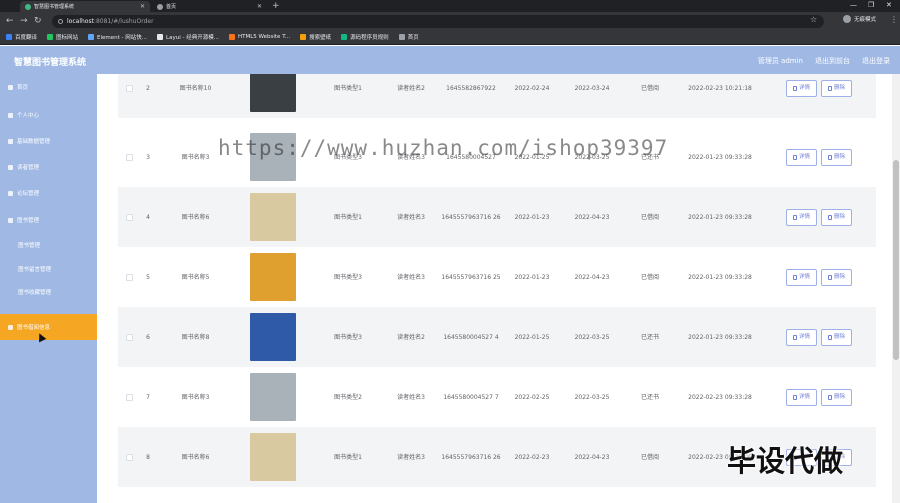 The height and width of the screenshot is (503, 900). I want to click on sidebar-subitem: 图书收藏管理, so click(48, 292).